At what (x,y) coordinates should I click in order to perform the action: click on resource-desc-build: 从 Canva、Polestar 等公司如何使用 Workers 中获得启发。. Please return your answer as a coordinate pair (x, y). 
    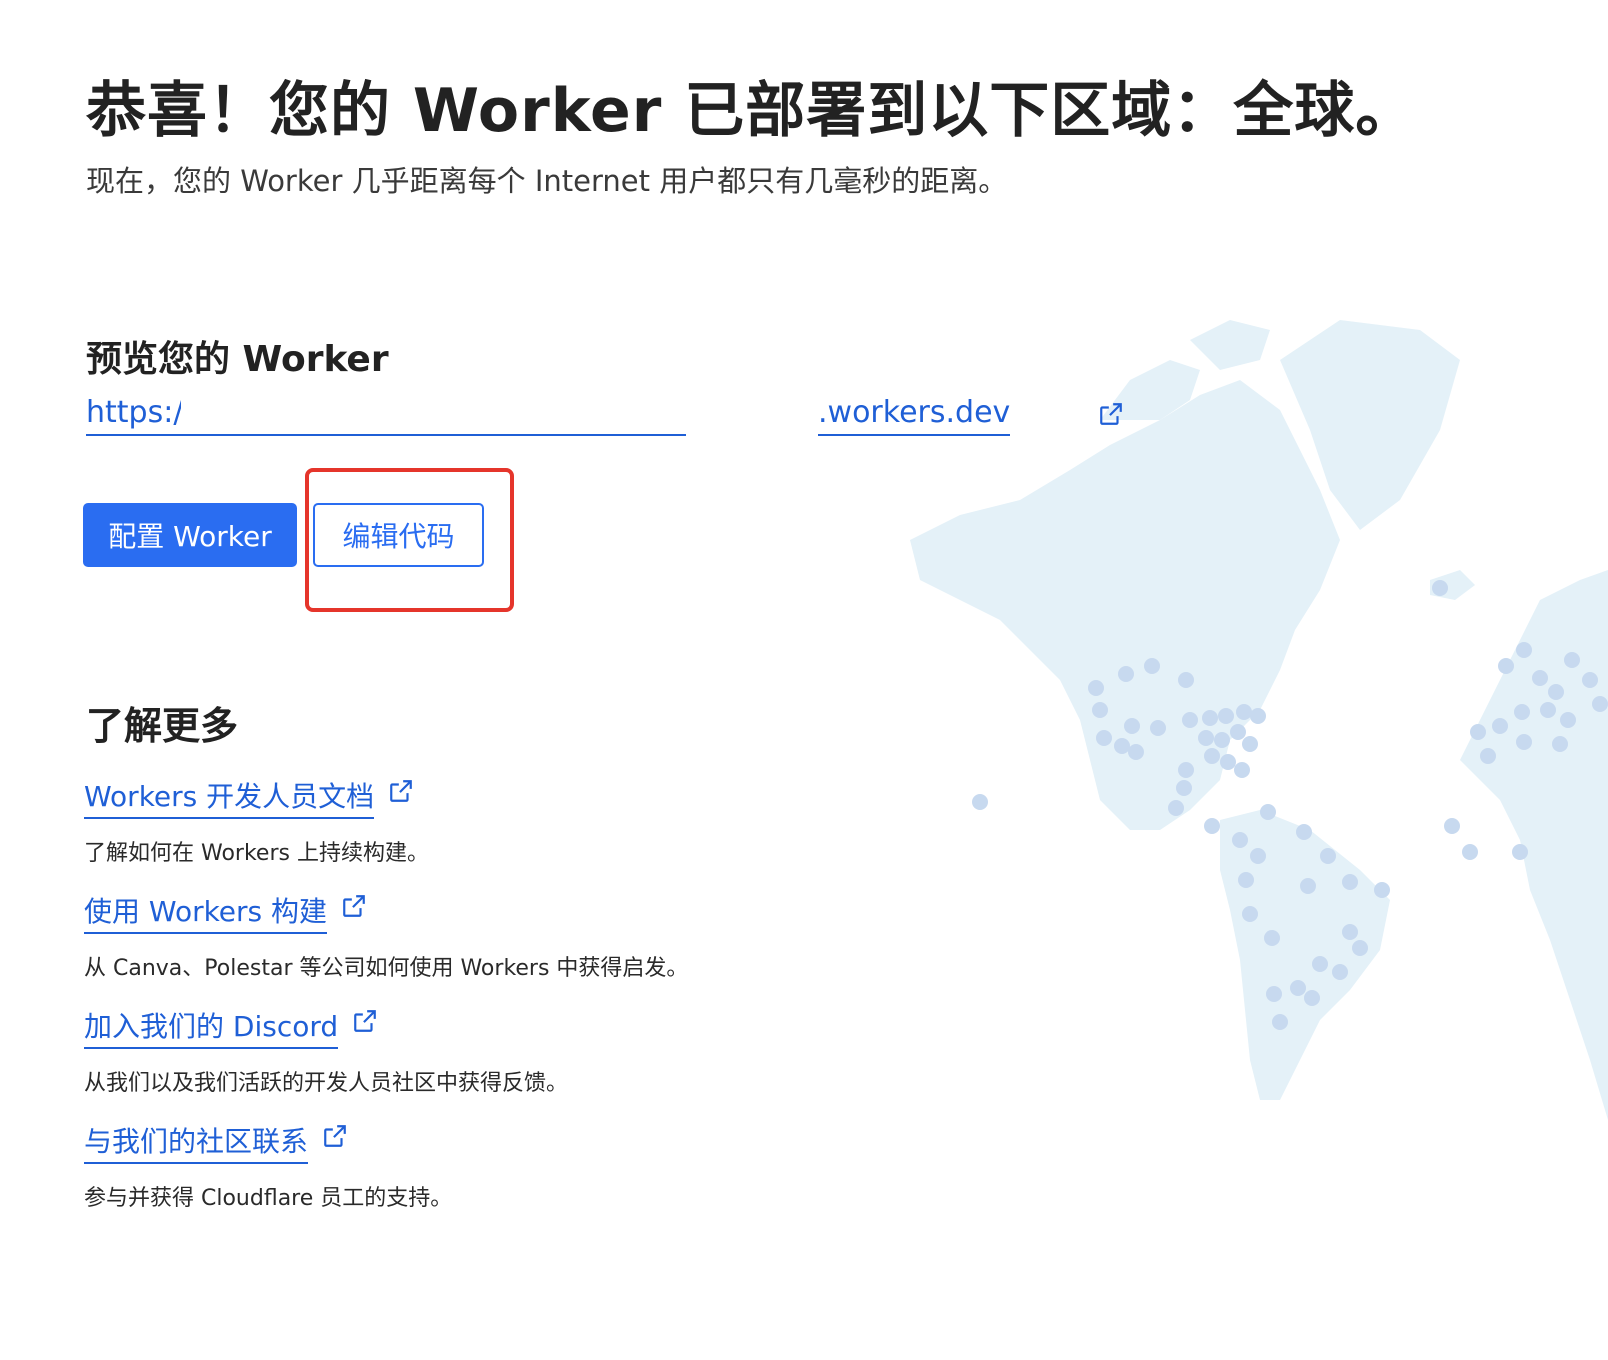
    Looking at the image, I should click on (386, 968).